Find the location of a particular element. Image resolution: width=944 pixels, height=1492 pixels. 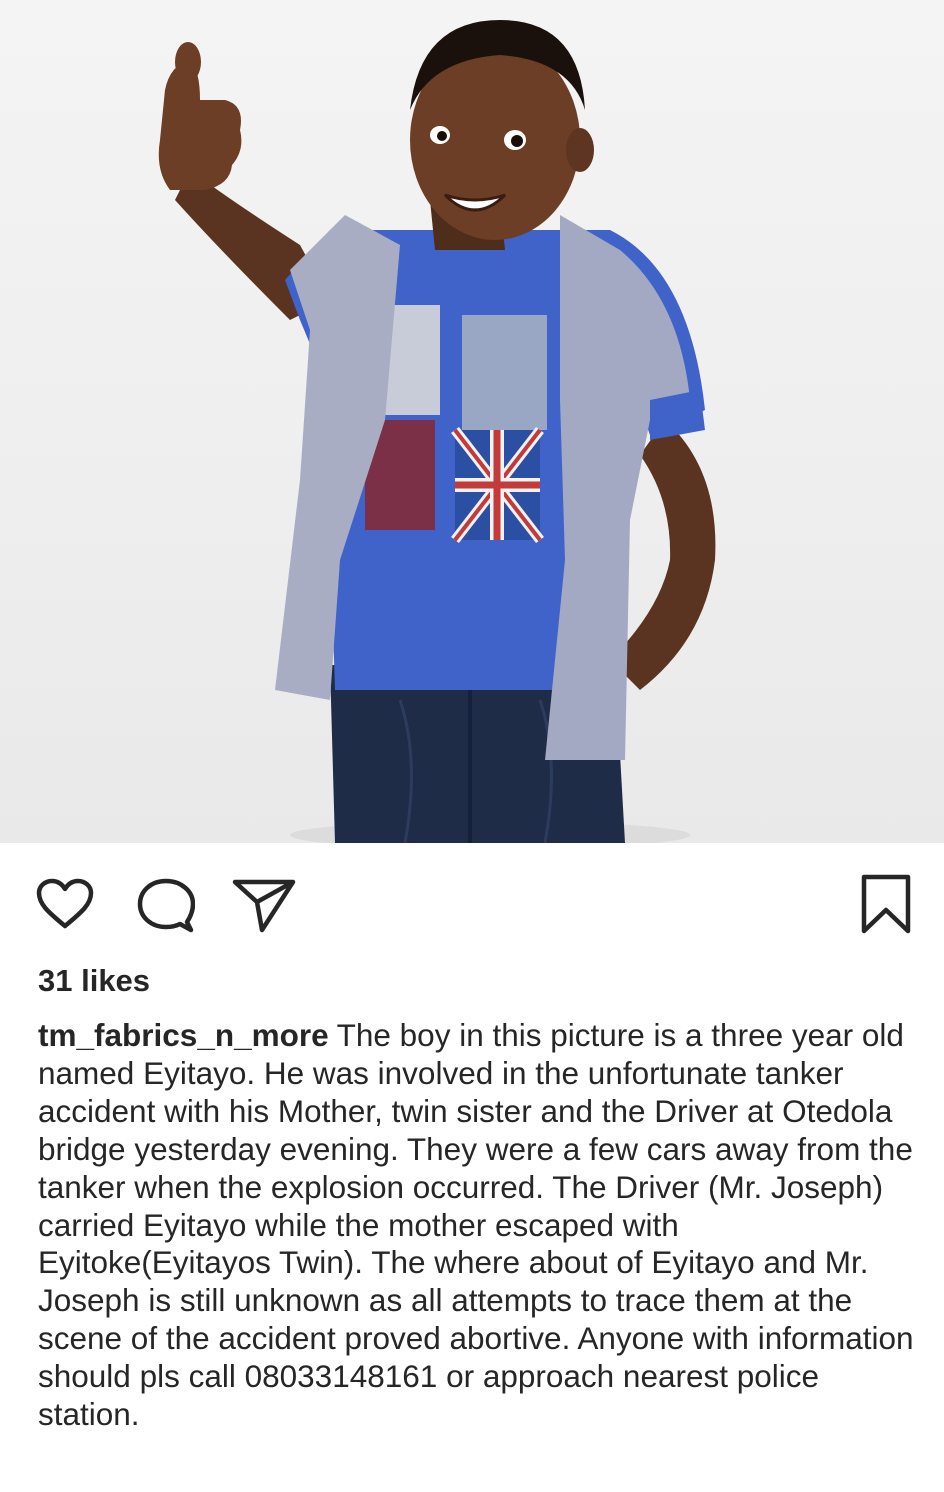

comment-icon is located at coordinates (166, 905).